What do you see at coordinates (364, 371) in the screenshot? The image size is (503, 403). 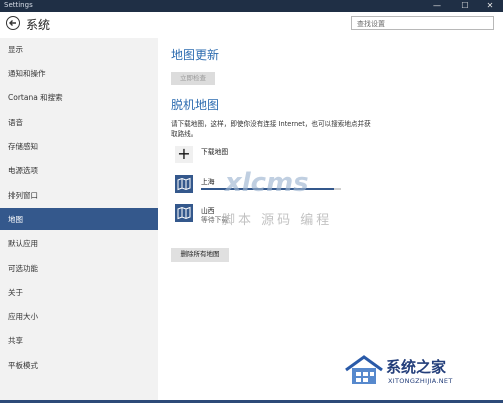 I see `site-logo-house-icon` at bounding box center [364, 371].